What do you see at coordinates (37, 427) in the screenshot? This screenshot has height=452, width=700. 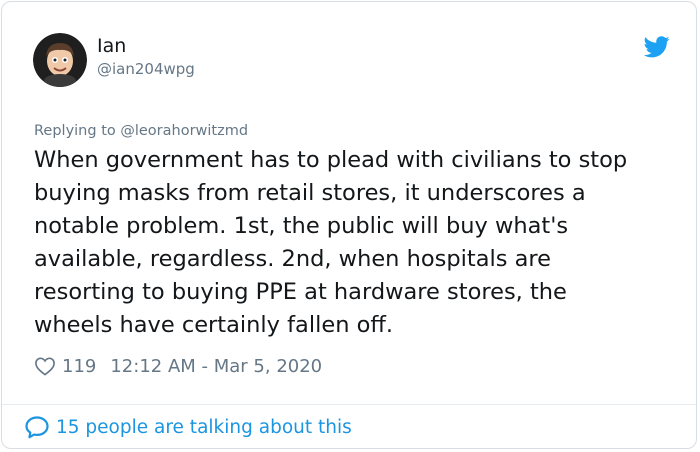 I see `speech-bubble-icon` at bounding box center [37, 427].